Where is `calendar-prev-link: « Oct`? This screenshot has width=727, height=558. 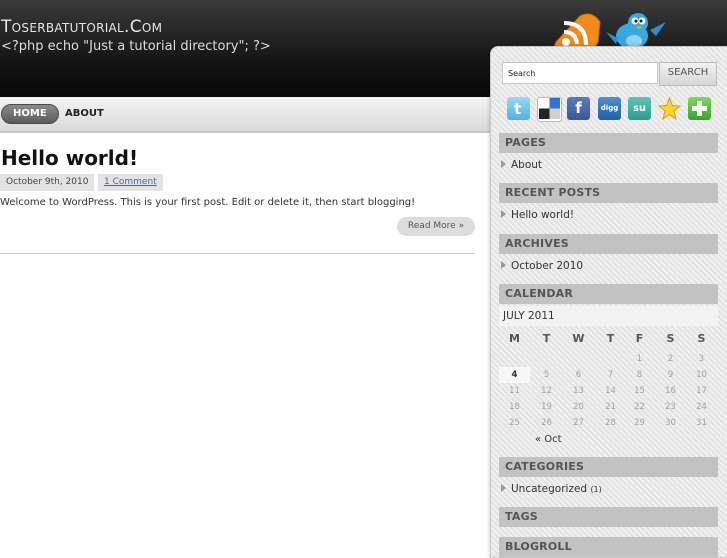
calendar-prev-link: « Oct is located at coordinates (548, 439).